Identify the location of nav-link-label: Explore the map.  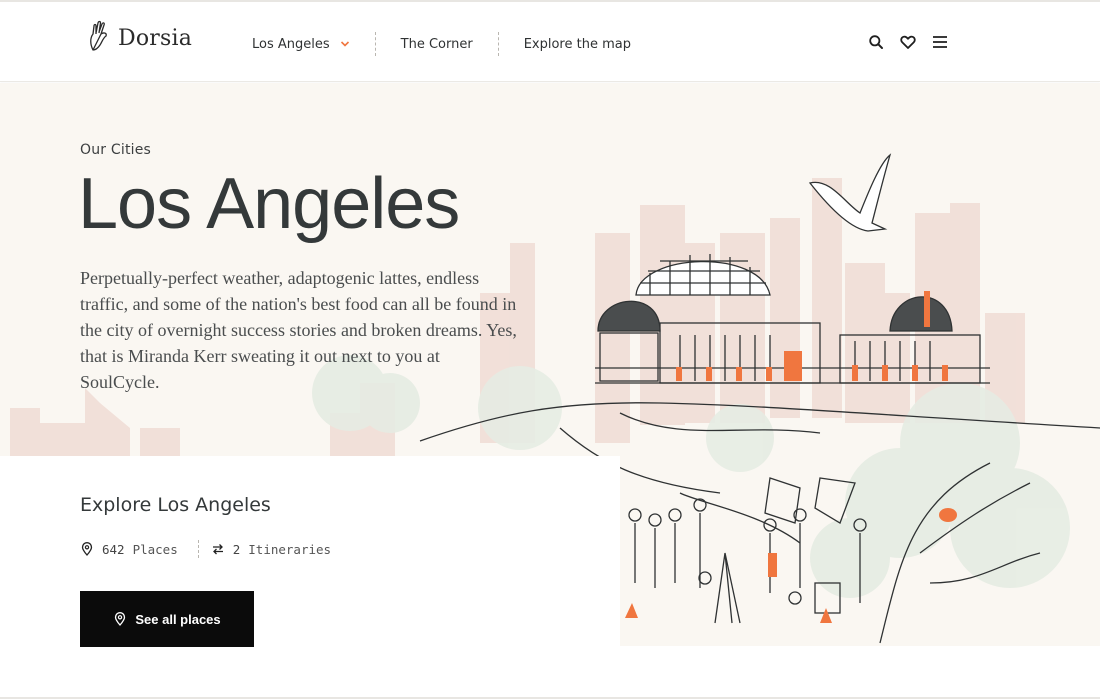
(577, 44).